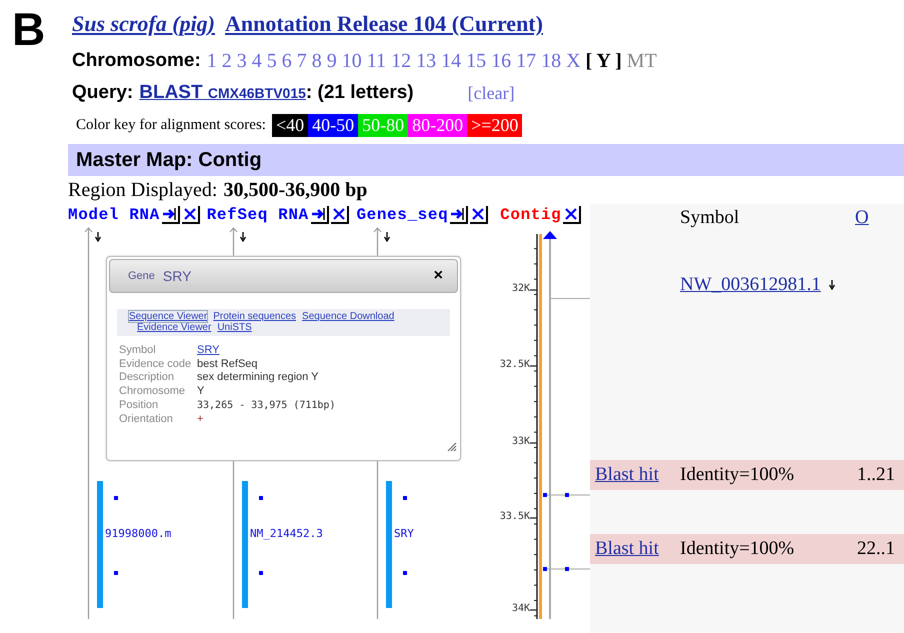  Describe the element at coordinates (328, 351) in the screenshot. I see `field-link: SRY` at that location.